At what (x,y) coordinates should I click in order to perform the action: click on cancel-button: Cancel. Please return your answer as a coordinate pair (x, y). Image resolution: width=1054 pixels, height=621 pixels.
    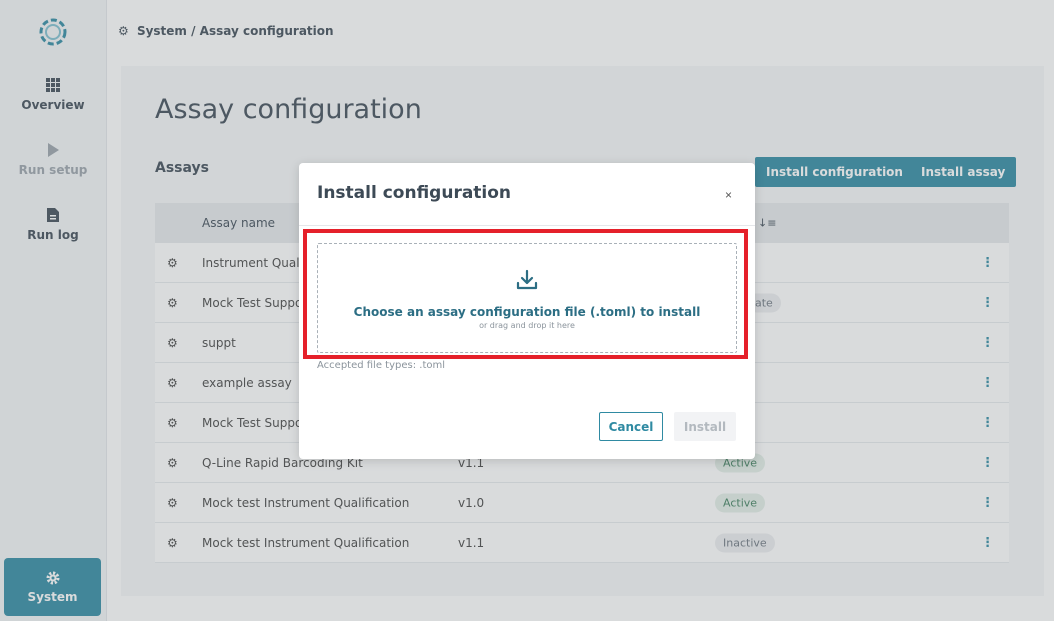
    Looking at the image, I should click on (631, 426).